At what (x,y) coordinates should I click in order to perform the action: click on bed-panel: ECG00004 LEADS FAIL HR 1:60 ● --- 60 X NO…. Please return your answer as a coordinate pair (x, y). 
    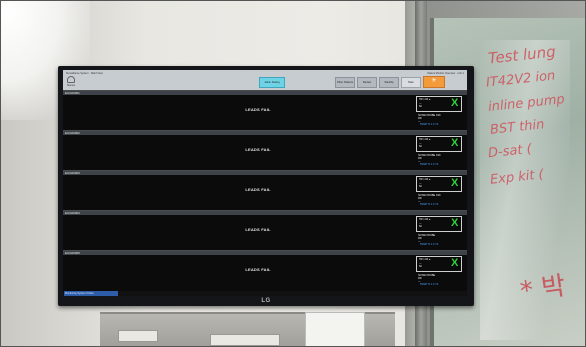
    Looking at the image, I should click on (265, 230).